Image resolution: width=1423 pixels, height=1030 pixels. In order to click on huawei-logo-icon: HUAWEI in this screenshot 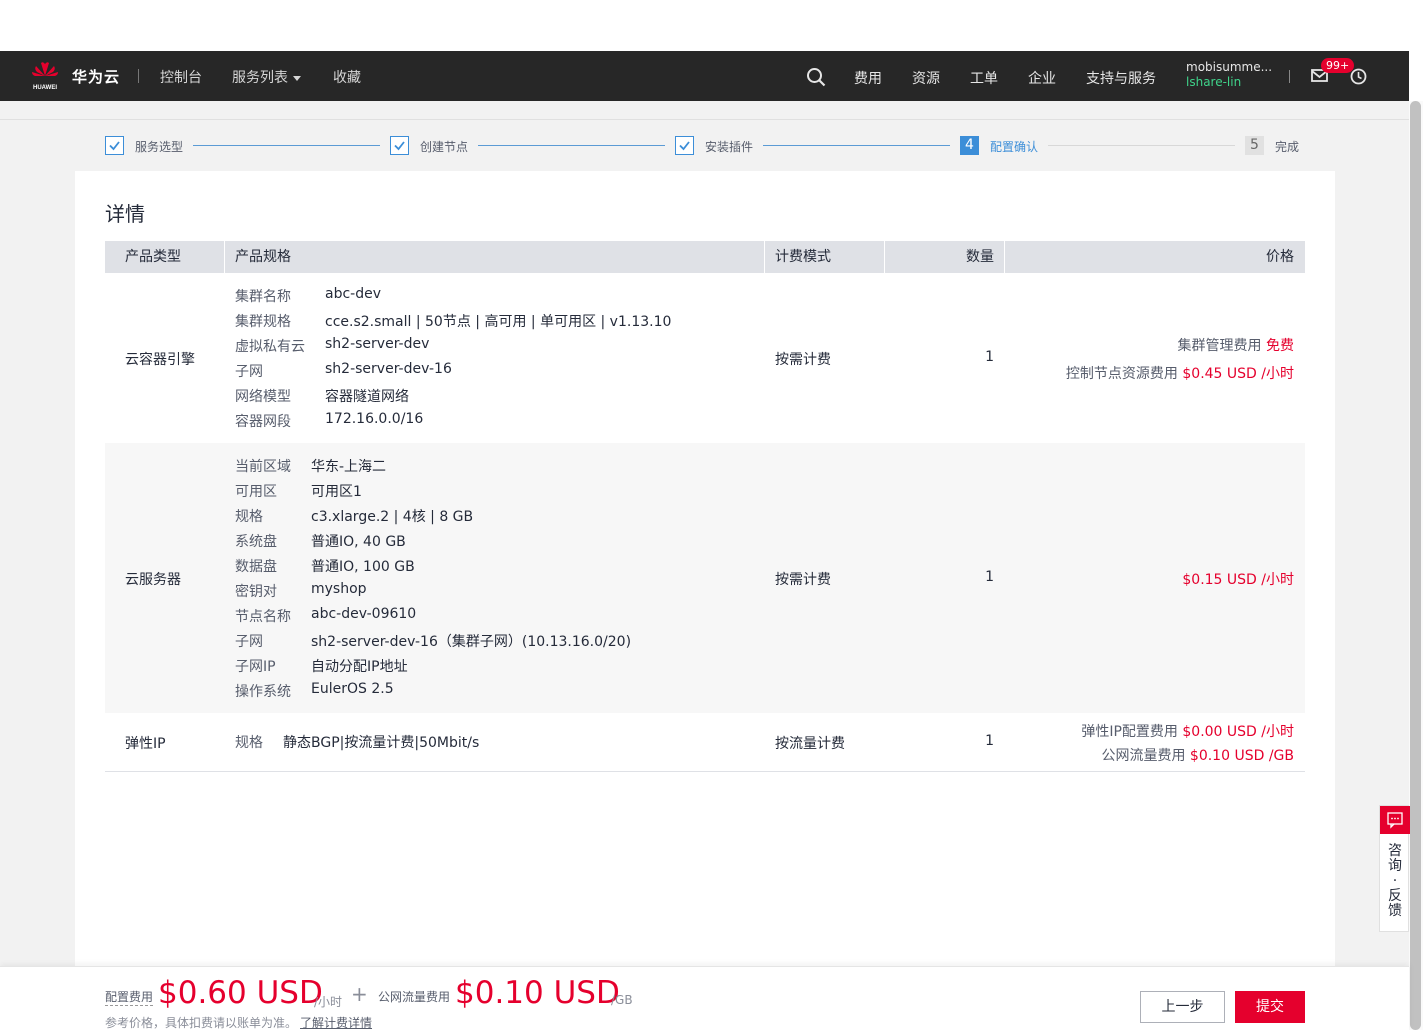, I will do `click(45, 76)`.